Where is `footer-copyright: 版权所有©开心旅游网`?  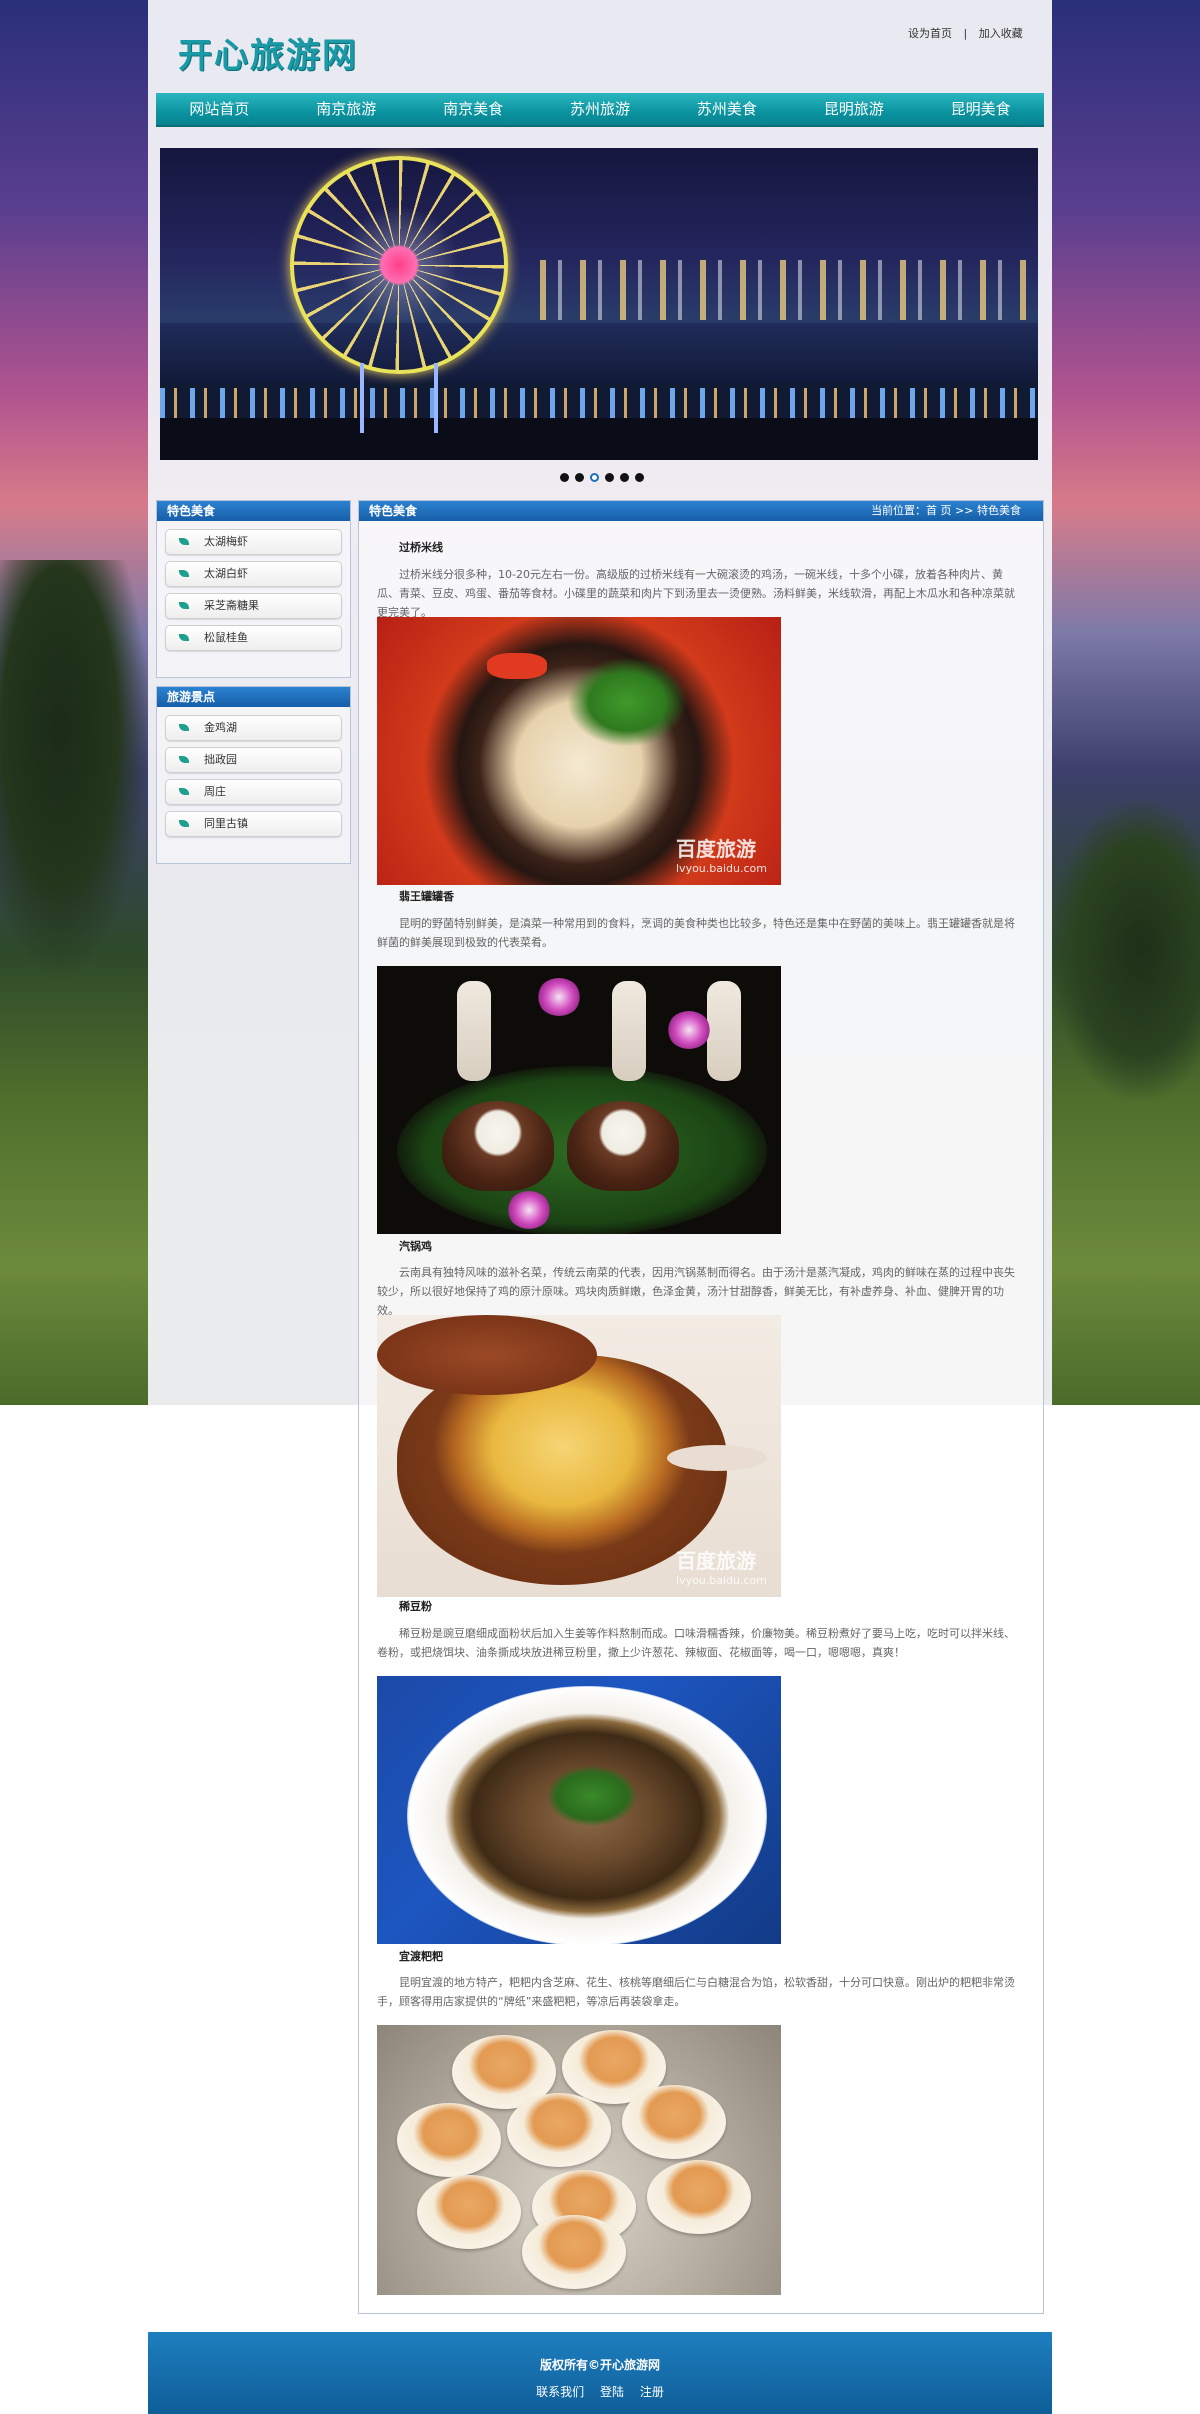
footer-copyright: 版权所有©开心旅游网 is located at coordinates (599, 2365).